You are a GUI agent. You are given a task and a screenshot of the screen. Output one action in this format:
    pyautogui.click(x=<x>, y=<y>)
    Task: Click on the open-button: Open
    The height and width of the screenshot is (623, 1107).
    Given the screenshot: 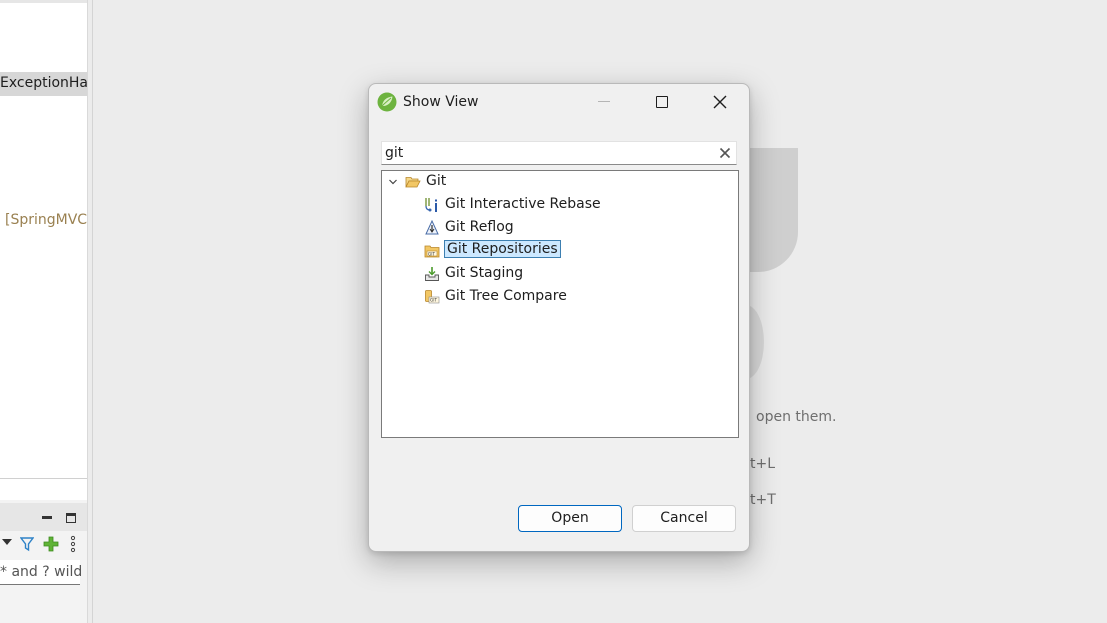 What is the action you would take?
    pyautogui.click(x=570, y=518)
    